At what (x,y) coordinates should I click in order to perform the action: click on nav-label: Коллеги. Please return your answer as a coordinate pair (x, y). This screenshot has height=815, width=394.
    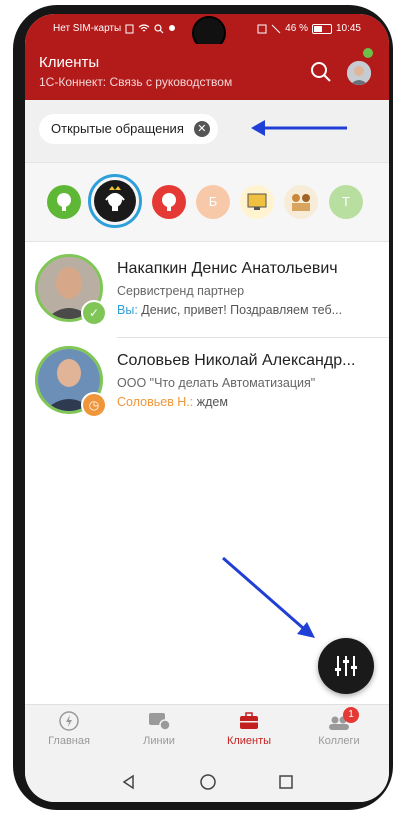
    Looking at the image, I should click on (339, 741).